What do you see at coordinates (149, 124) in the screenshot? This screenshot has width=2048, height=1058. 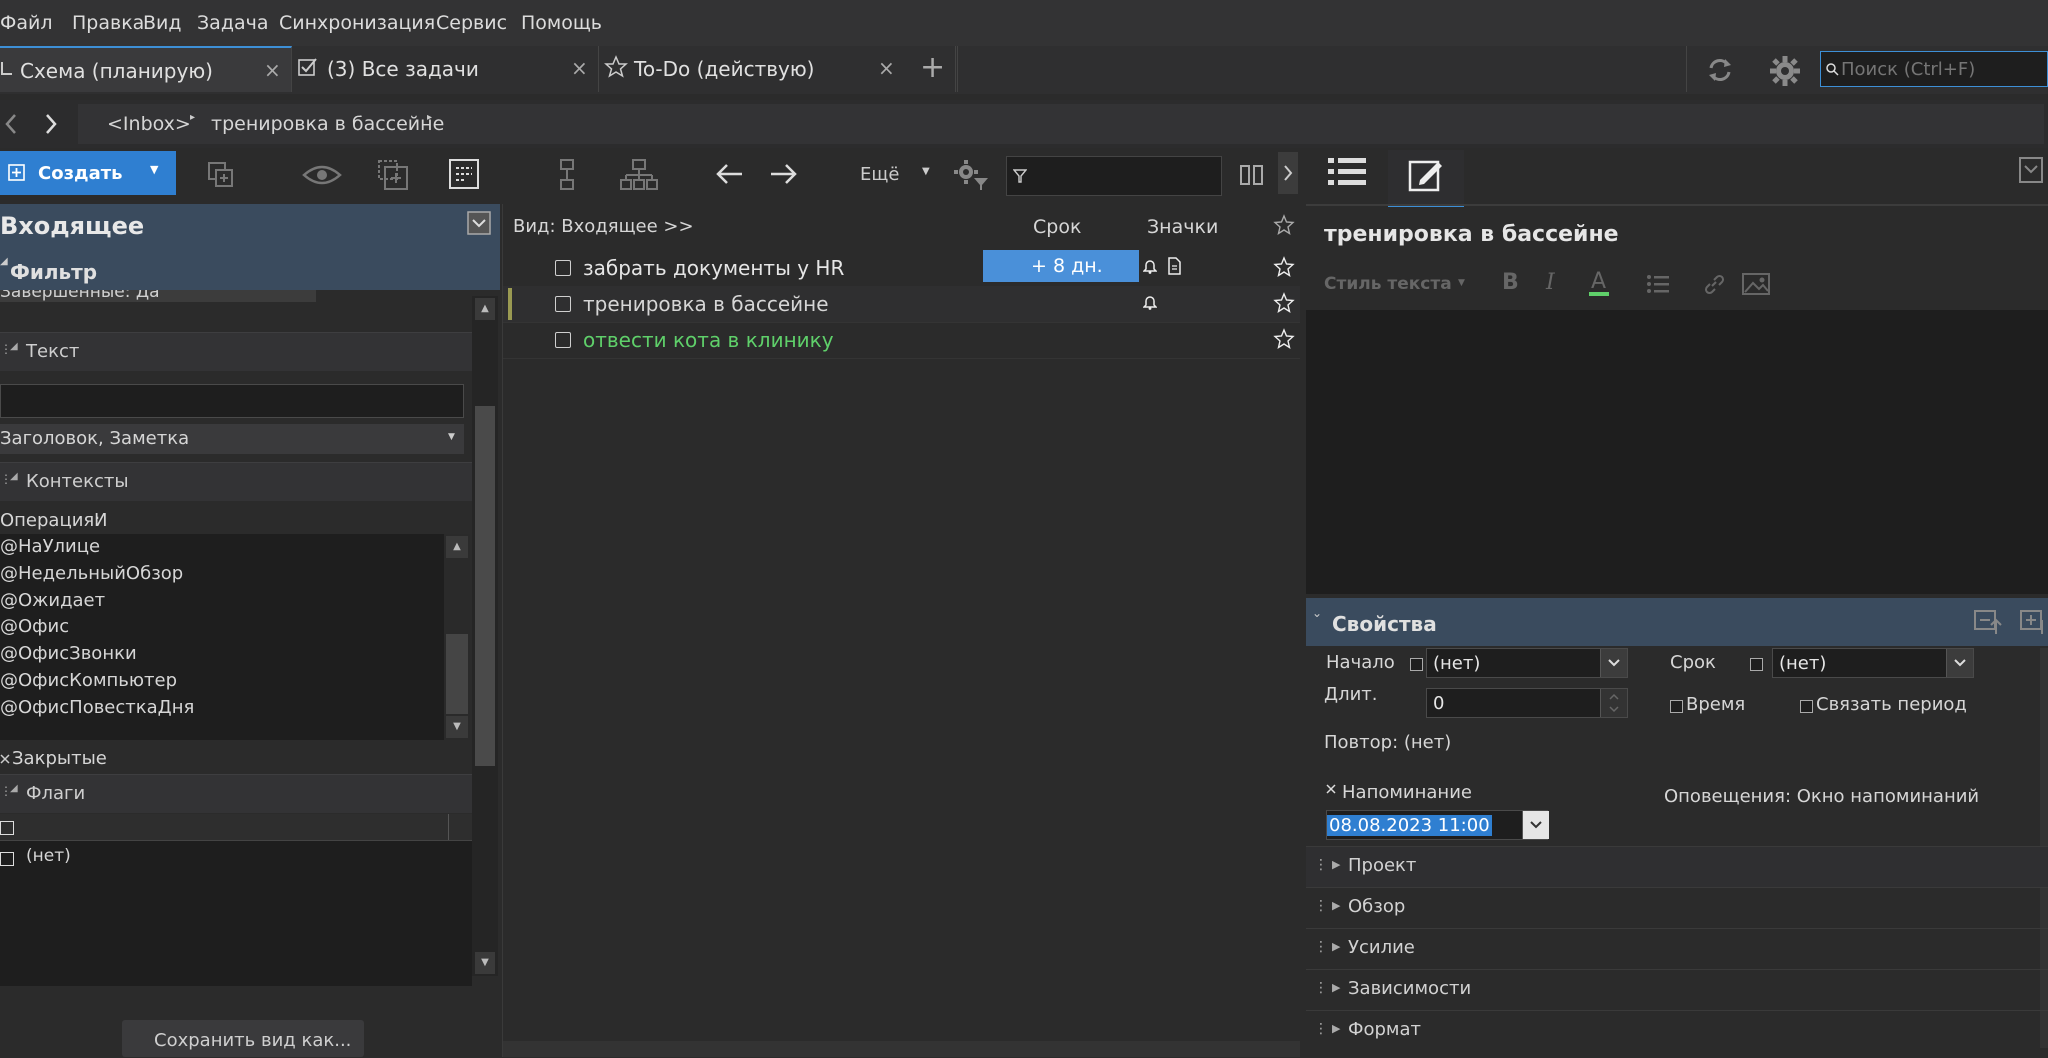 I see `breadcrumb-inbox: <Inbox>` at bounding box center [149, 124].